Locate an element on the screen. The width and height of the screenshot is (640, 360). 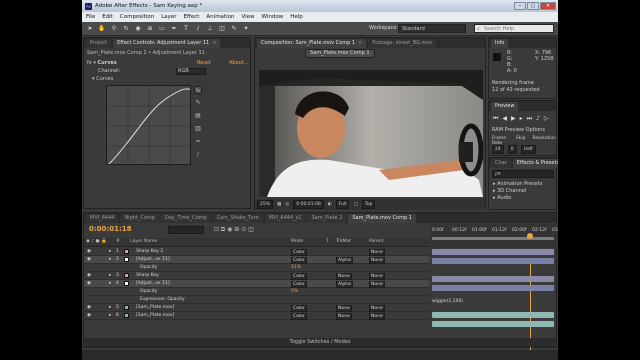
view-select: Top is located at coordinates (368, 204).